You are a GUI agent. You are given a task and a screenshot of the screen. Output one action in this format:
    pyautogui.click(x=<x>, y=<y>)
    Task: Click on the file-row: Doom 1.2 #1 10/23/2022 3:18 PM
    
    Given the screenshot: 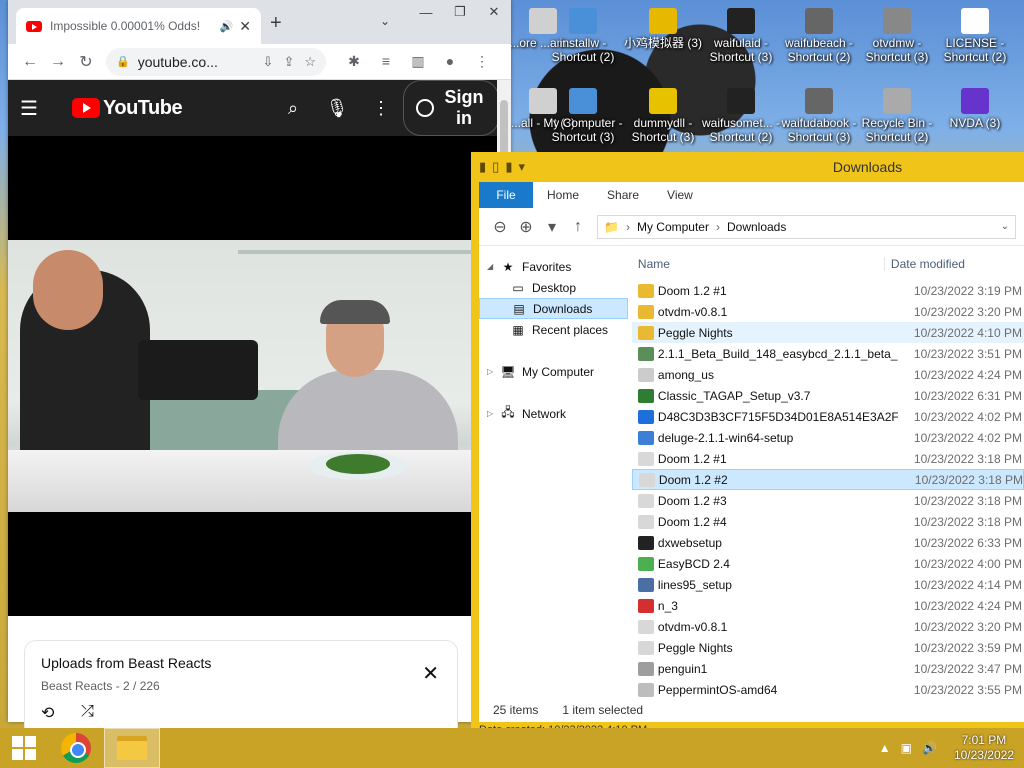 What is the action you would take?
    pyautogui.click(x=828, y=458)
    